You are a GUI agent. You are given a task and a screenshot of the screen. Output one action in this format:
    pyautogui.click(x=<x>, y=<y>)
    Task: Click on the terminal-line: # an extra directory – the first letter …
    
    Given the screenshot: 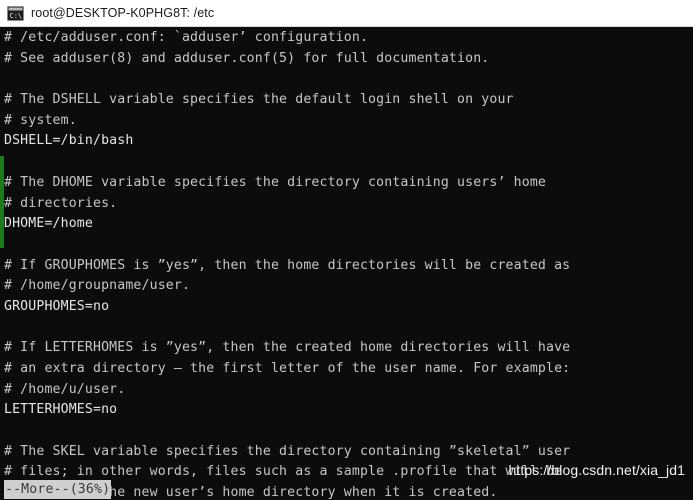 What is the action you would take?
    pyautogui.click(x=287, y=368)
    